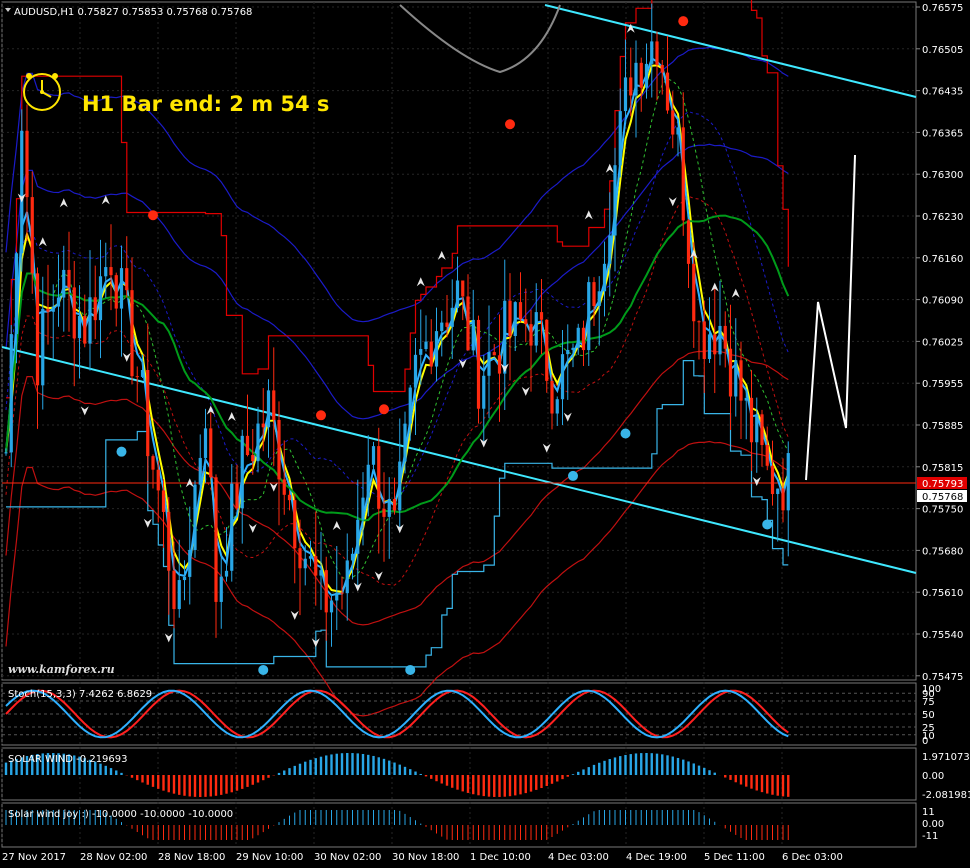 The width and height of the screenshot is (970, 868). I want to click on last-price-tag: 0.75768, so click(942, 496).